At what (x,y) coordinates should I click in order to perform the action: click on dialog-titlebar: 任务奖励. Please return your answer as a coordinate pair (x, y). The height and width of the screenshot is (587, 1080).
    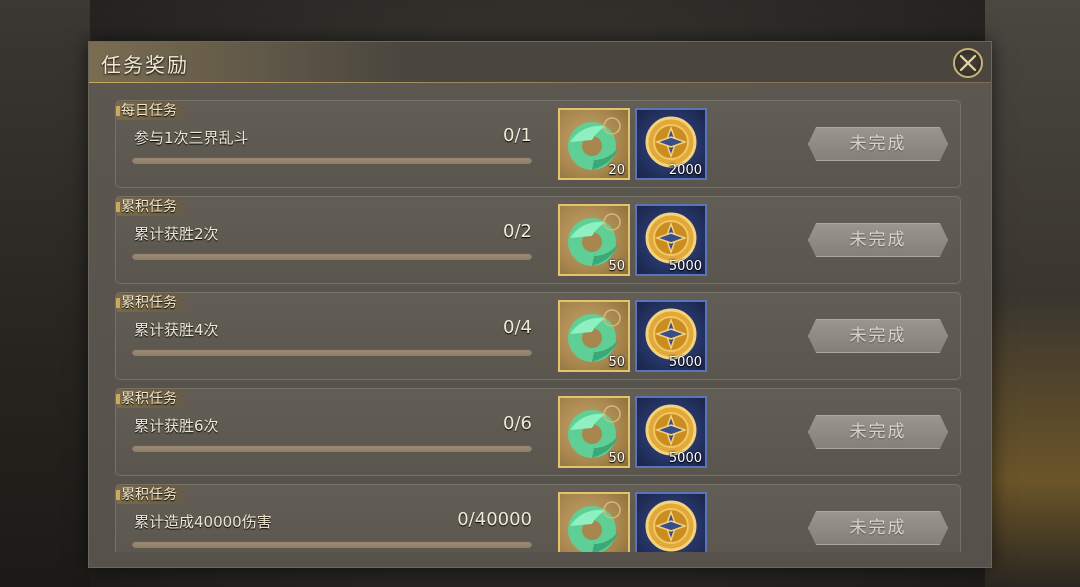
    Looking at the image, I should click on (540, 62).